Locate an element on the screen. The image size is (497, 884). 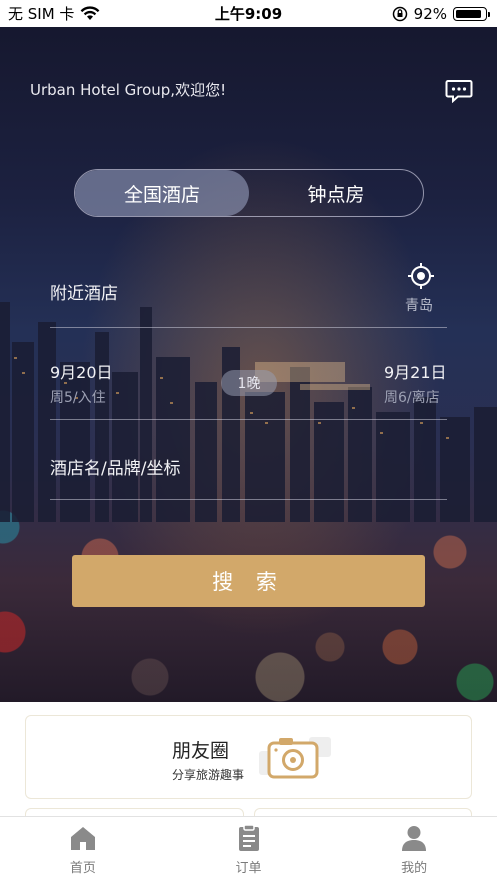
locate-icon is located at coordinates (421, 276).